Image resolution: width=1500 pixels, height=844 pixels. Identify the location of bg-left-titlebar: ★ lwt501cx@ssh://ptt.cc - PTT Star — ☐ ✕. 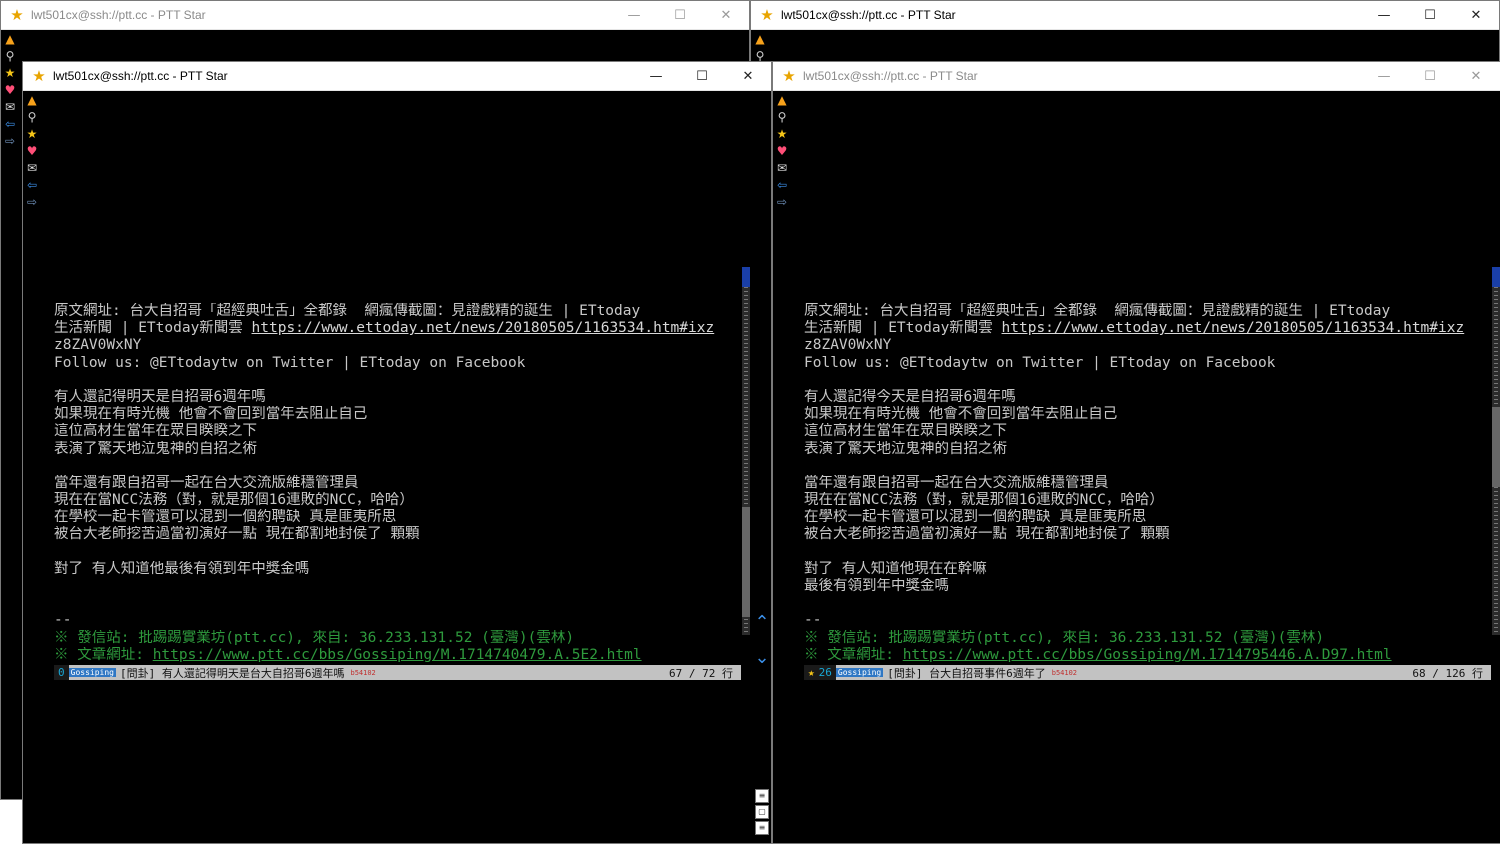
(375, 15).